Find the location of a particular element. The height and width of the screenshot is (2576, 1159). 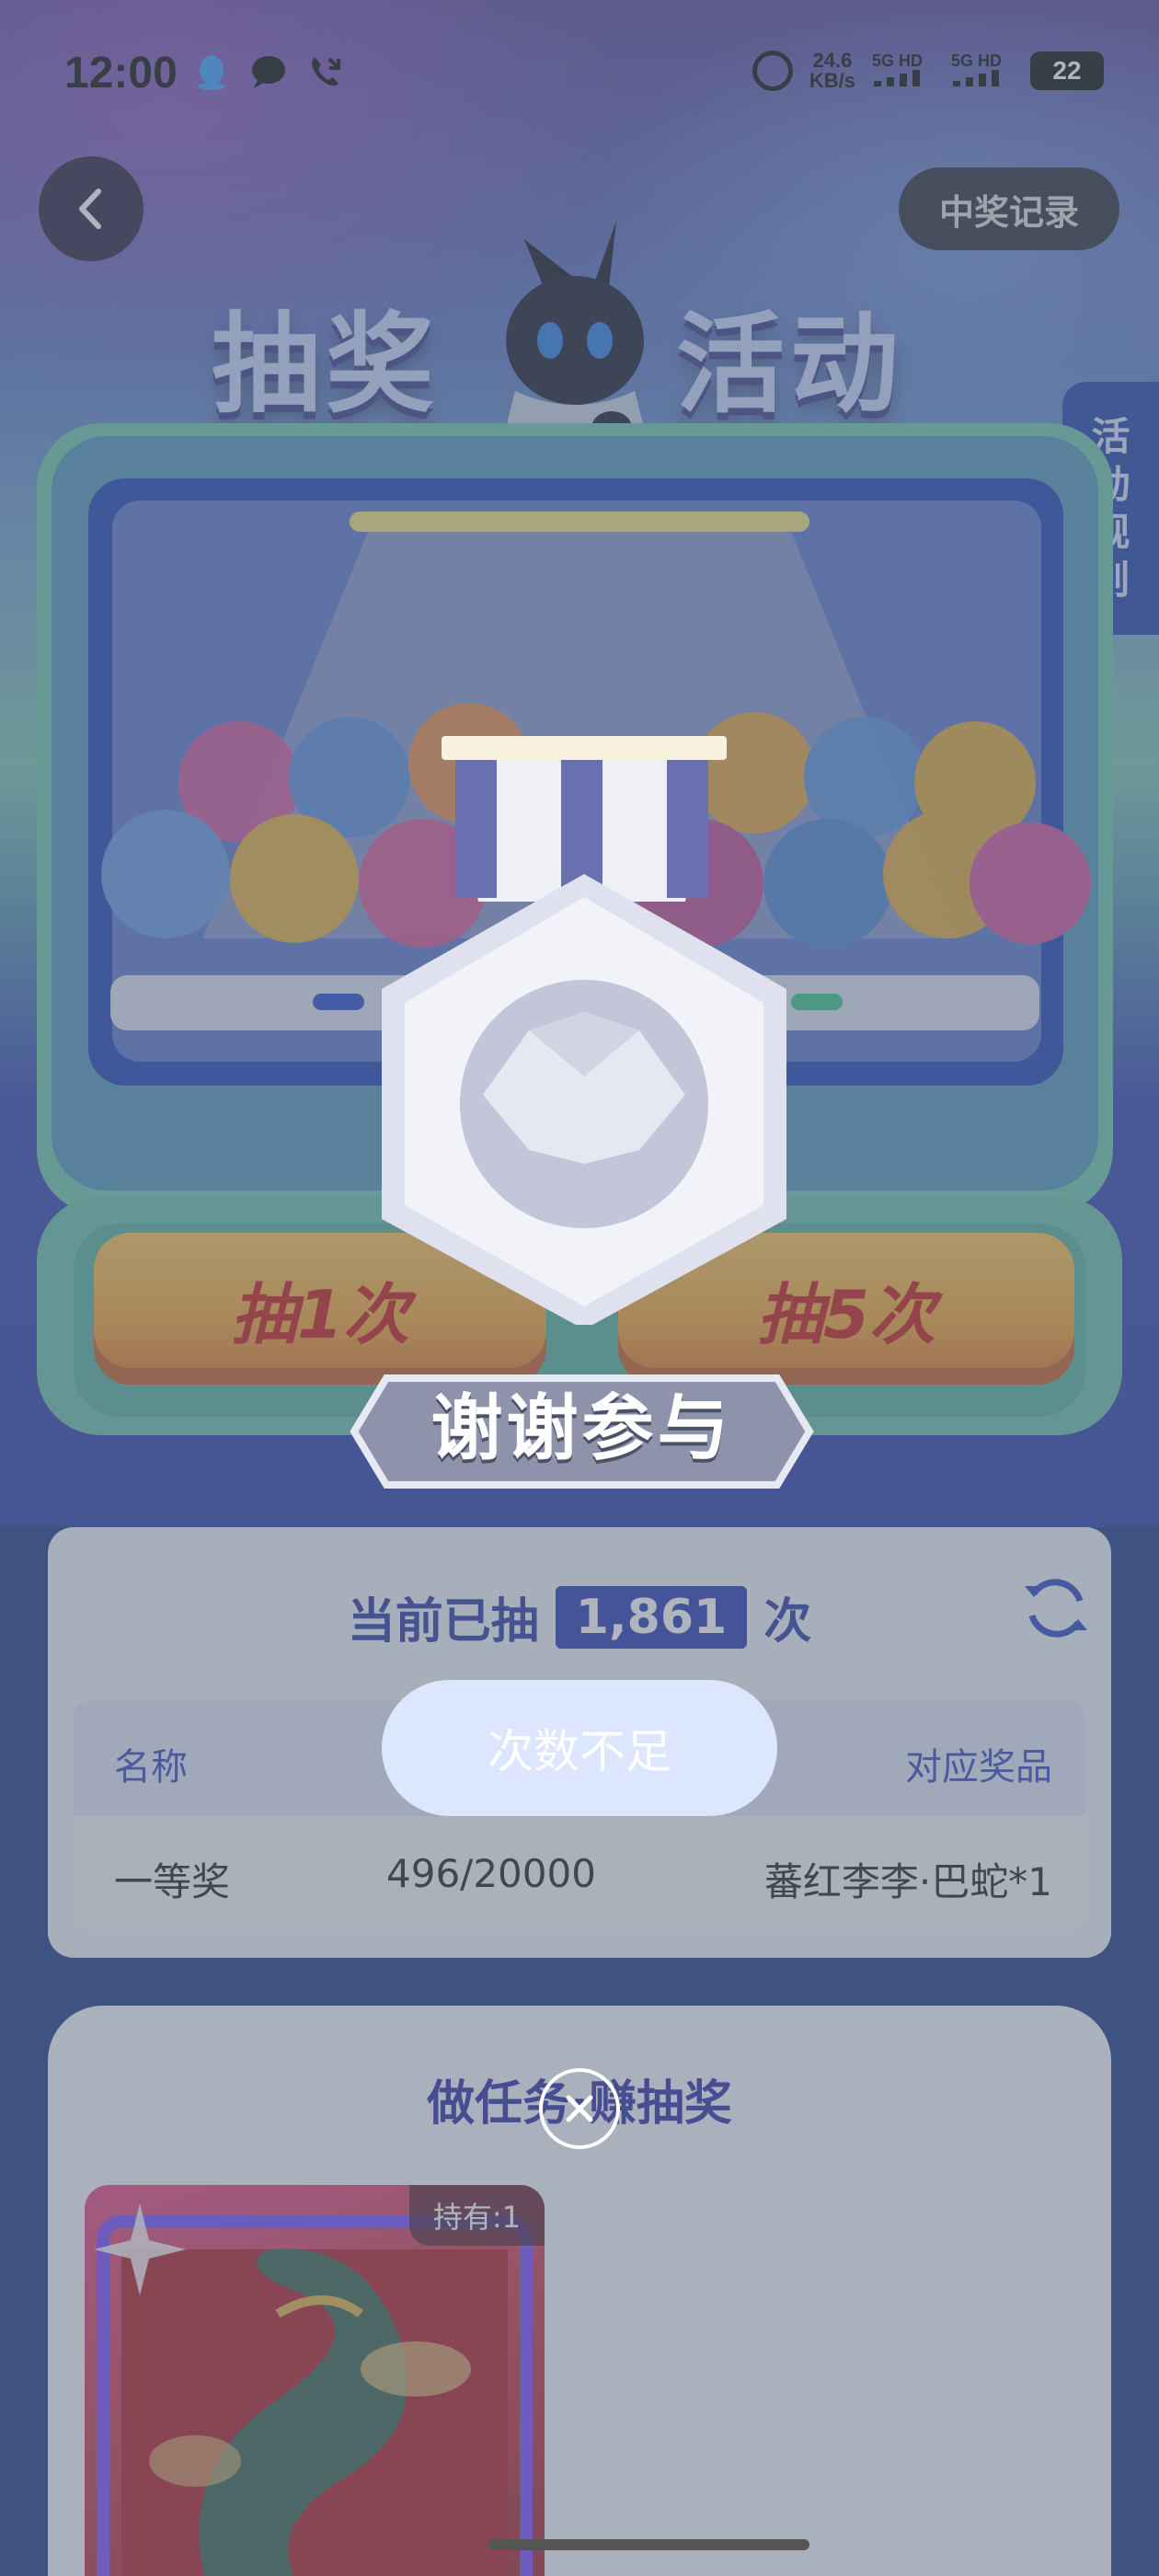

toast-message: 次数不足 is located at coordinates (579, 1748).